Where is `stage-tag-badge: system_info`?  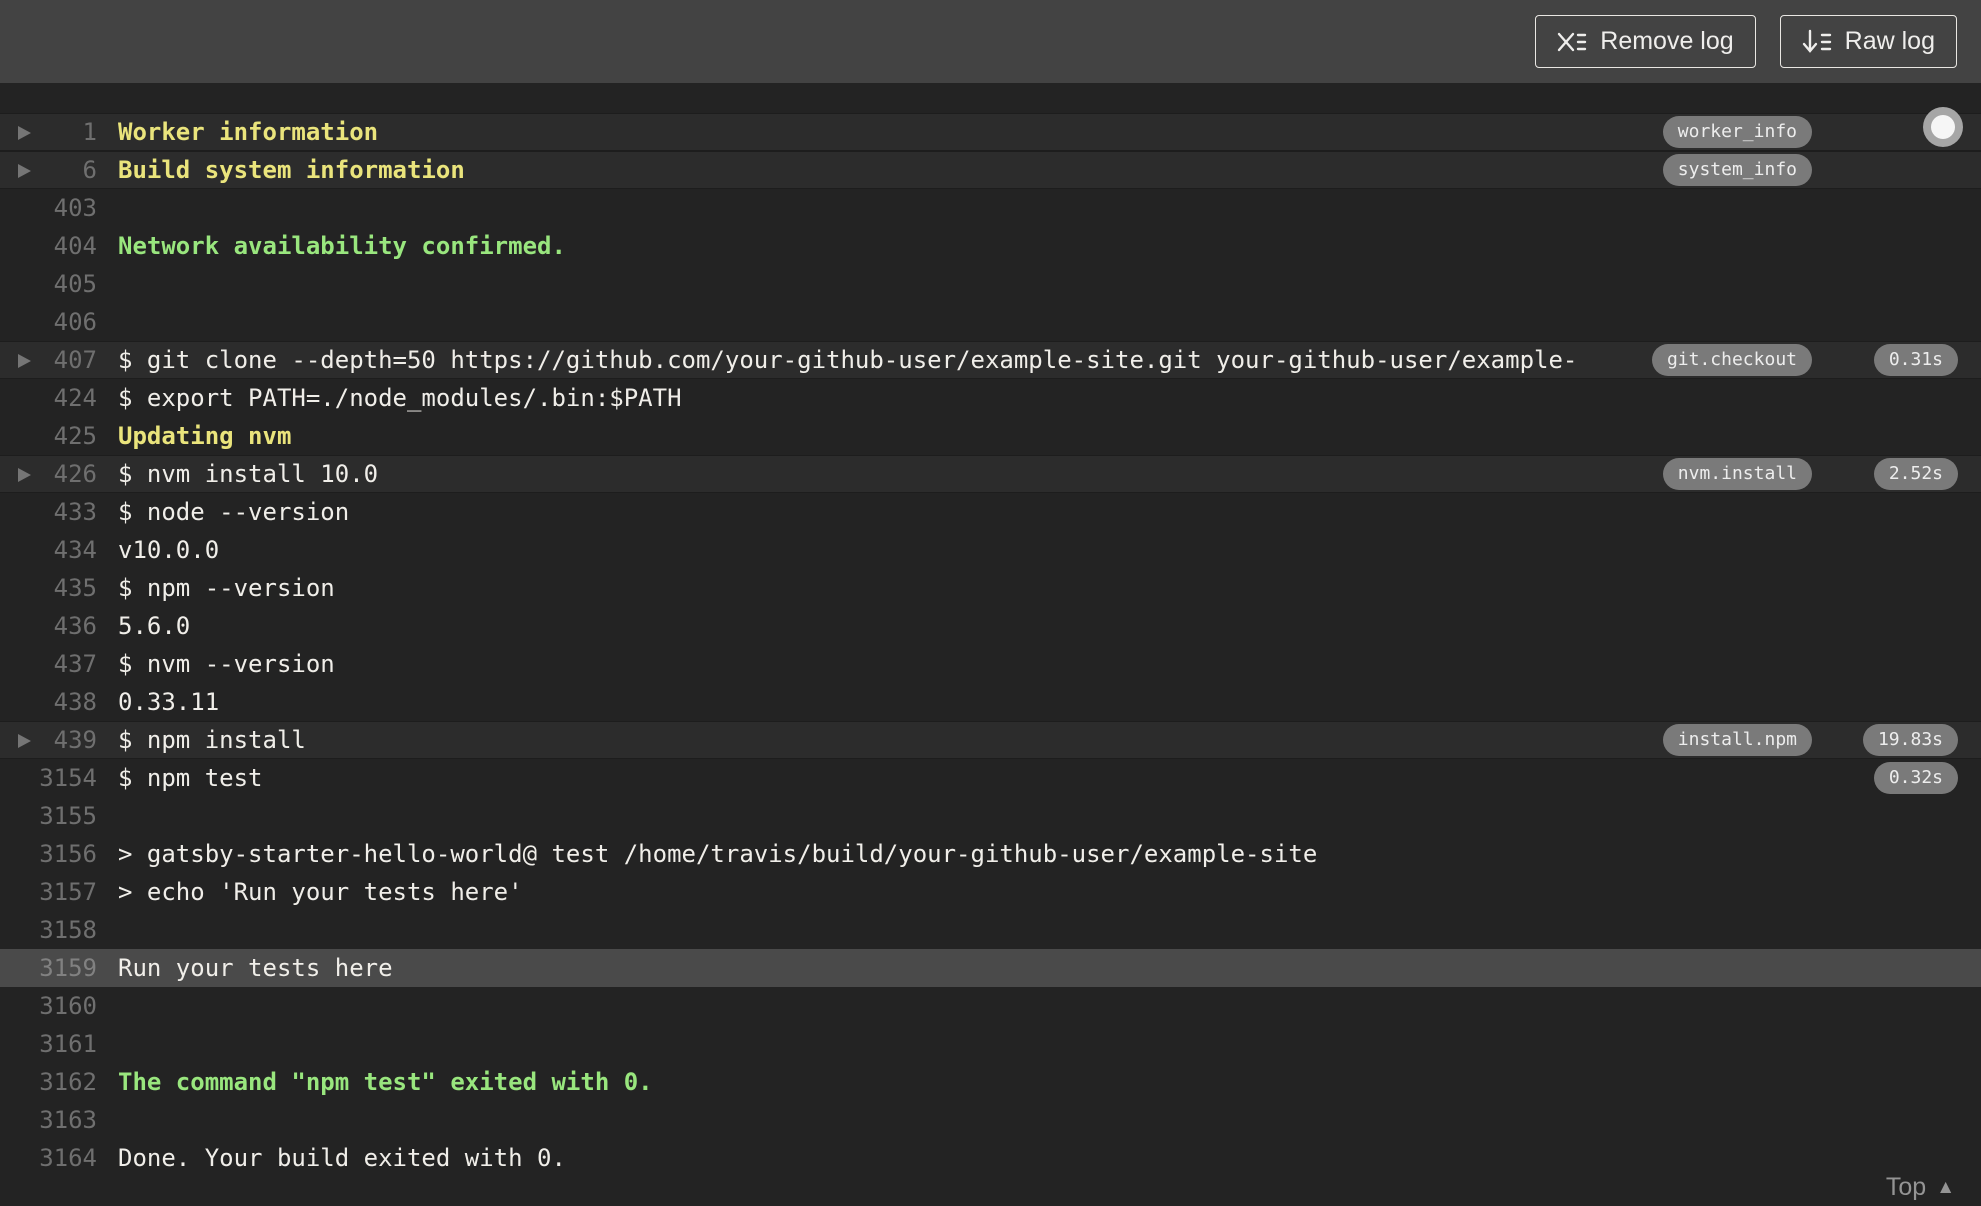 stage-tag-badge: system_info is located at coordinates (1737, 170).